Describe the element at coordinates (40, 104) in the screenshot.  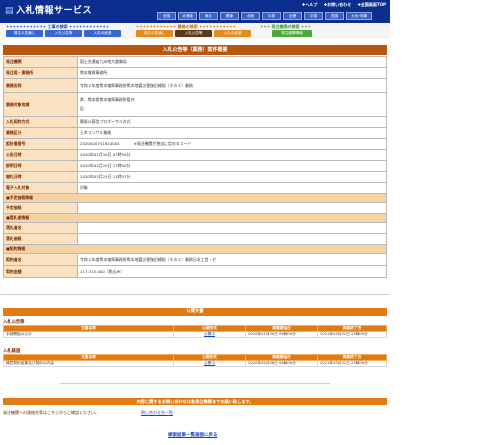
I see `row-label: 業務対象地域` at that location.